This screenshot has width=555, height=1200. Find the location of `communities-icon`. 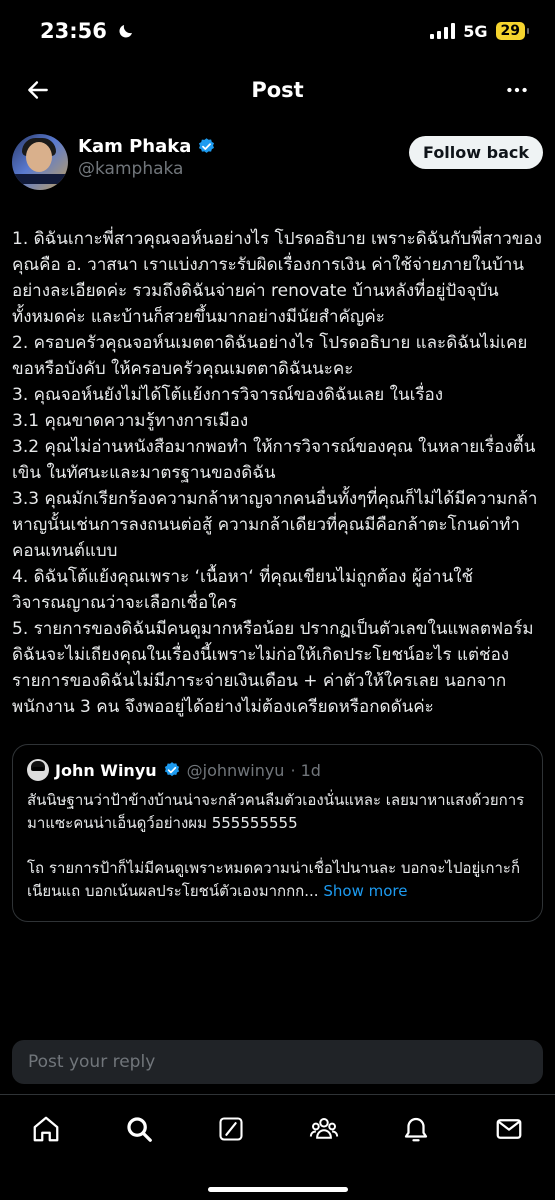

communities-icon is located at coordinates (323, 1128).